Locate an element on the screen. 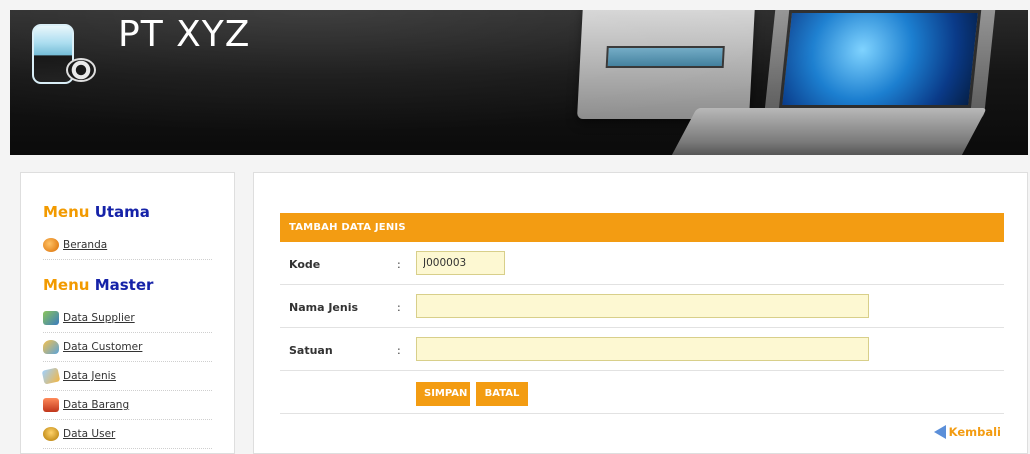 Image resolution: width=1030 pixels, height=454 pixels. batal-button: BATAL is located at coordinates (502, 394).